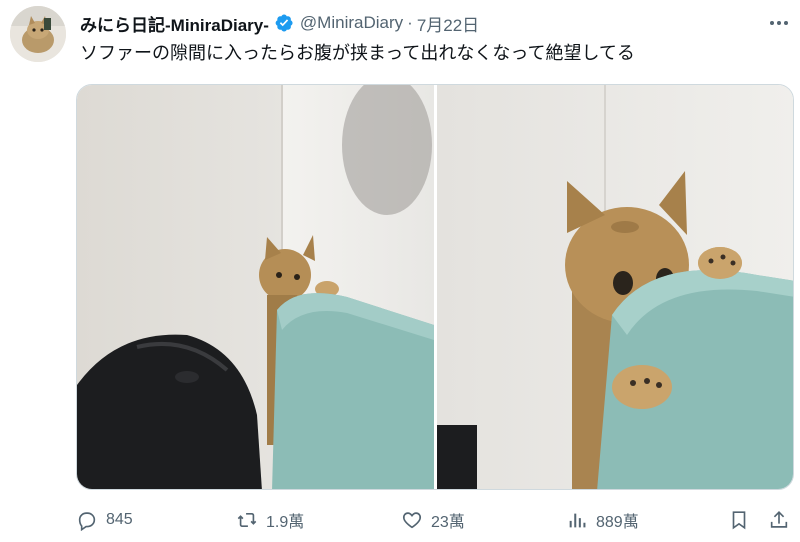 The height and width of the screenshot is (542, 800). Describe the element at coordinates (119, 519) in the screenshot. I see `reply-count: 845` at that location.